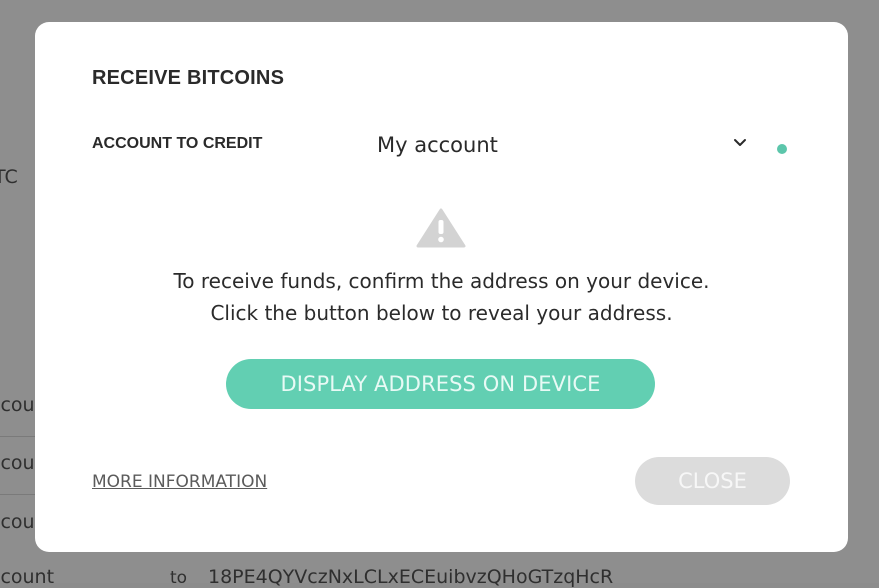  I want to click on dialog-title: RECEIVE BITCOINS, so click(188, 78).